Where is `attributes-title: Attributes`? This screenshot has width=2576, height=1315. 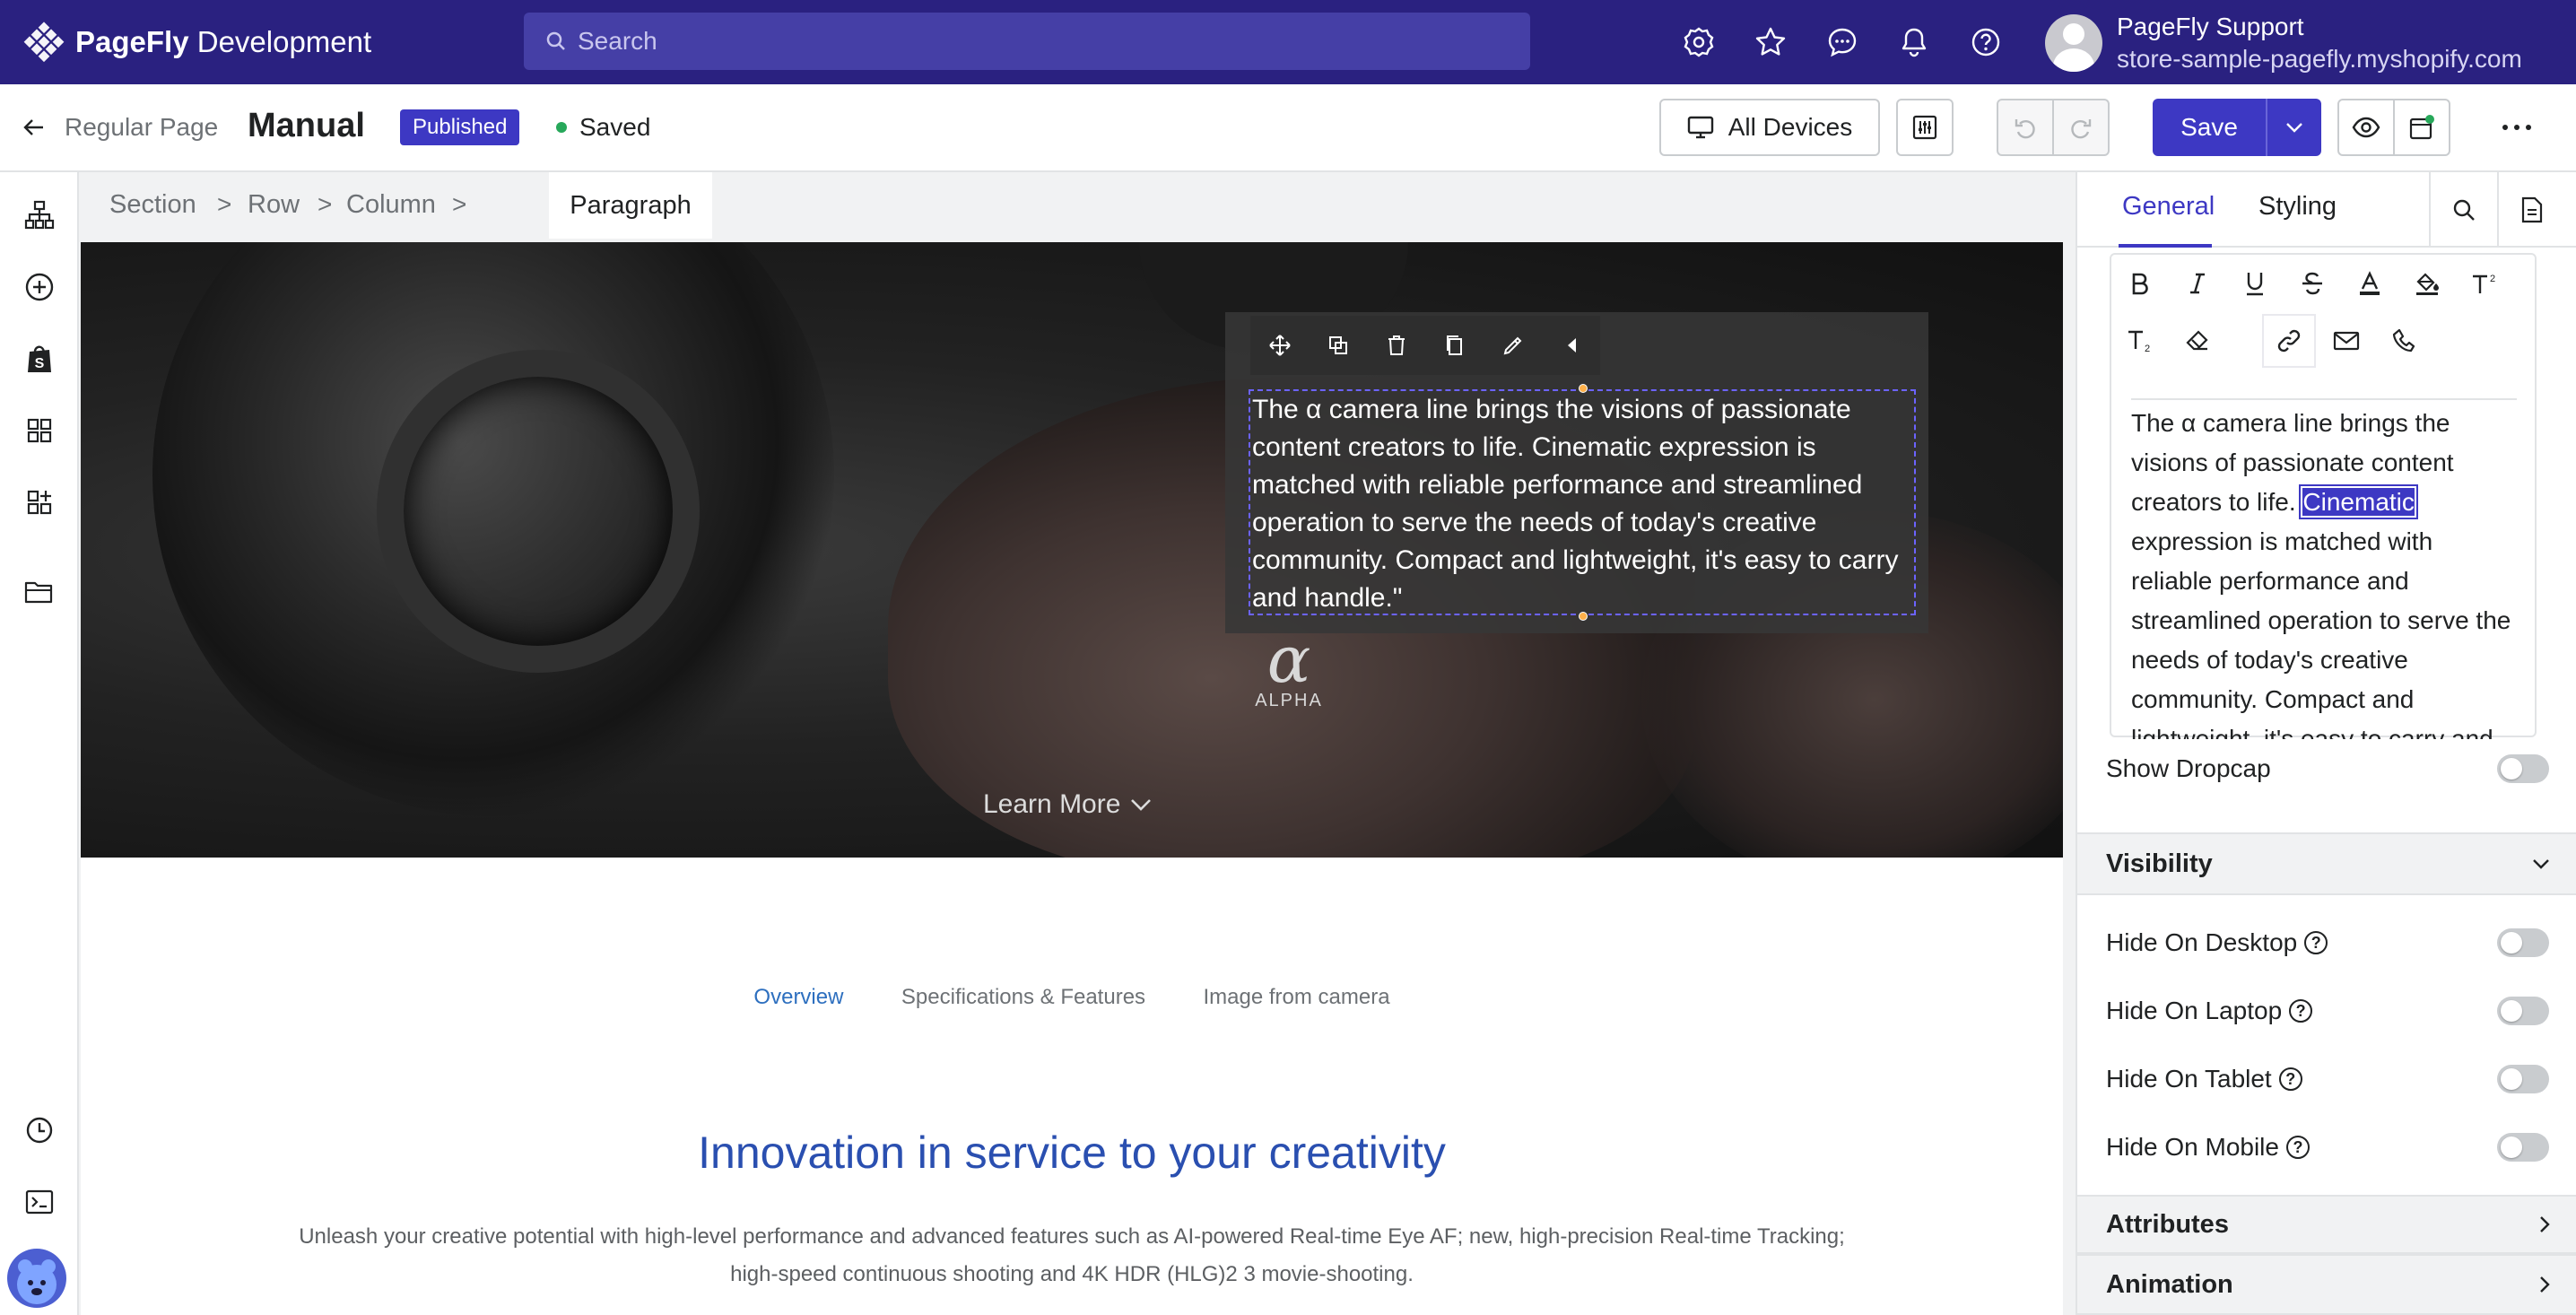 attributes-title: Attributes is located at coordinates (2167, 1224).